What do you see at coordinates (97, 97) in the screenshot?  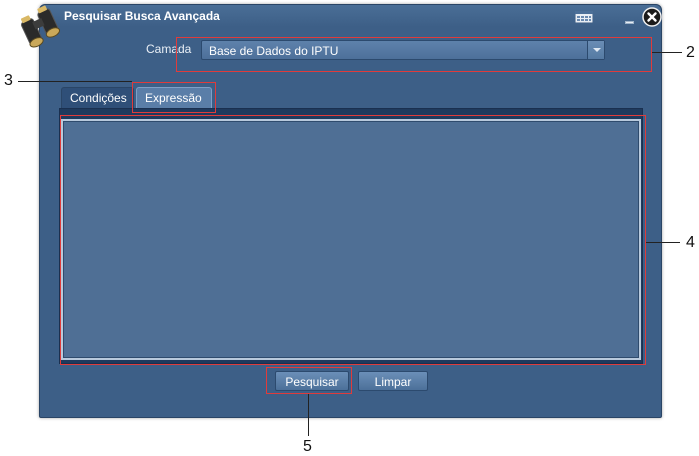 I see `tab-conditions: Condições` at bounding box center [97, 97].